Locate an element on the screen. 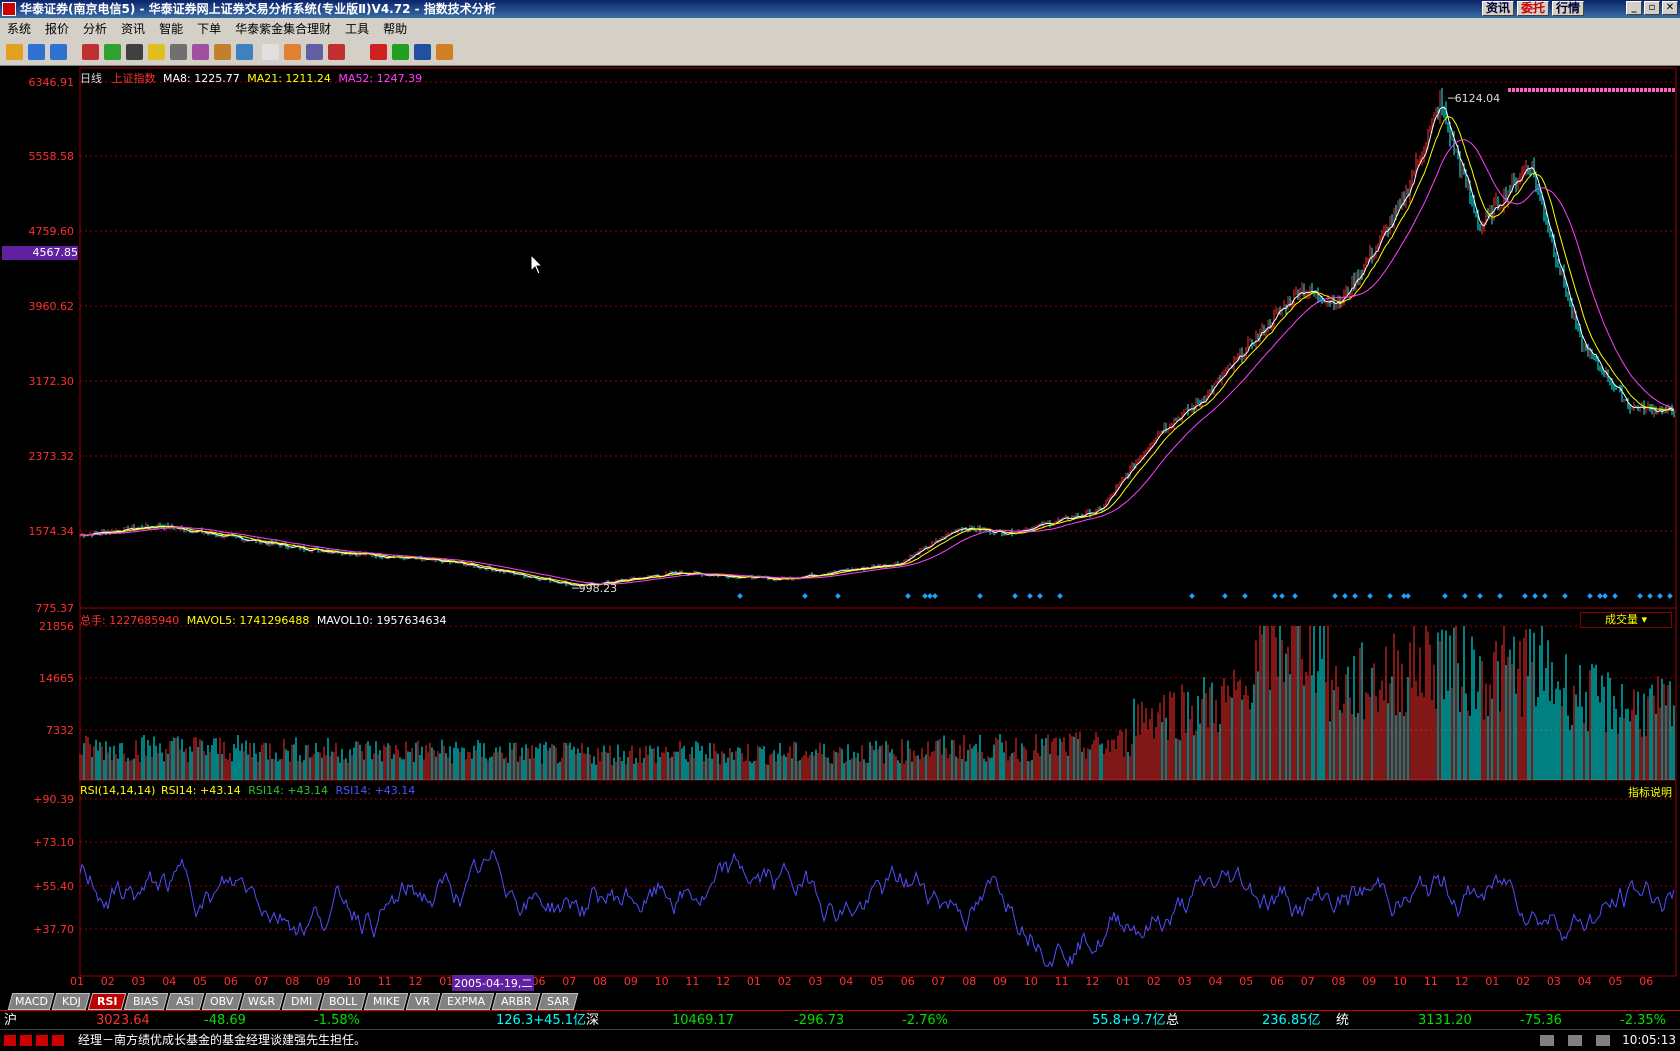 The height and width of the screenshot is (1051, 1680). link-icon is located at coordinates (200, 52).